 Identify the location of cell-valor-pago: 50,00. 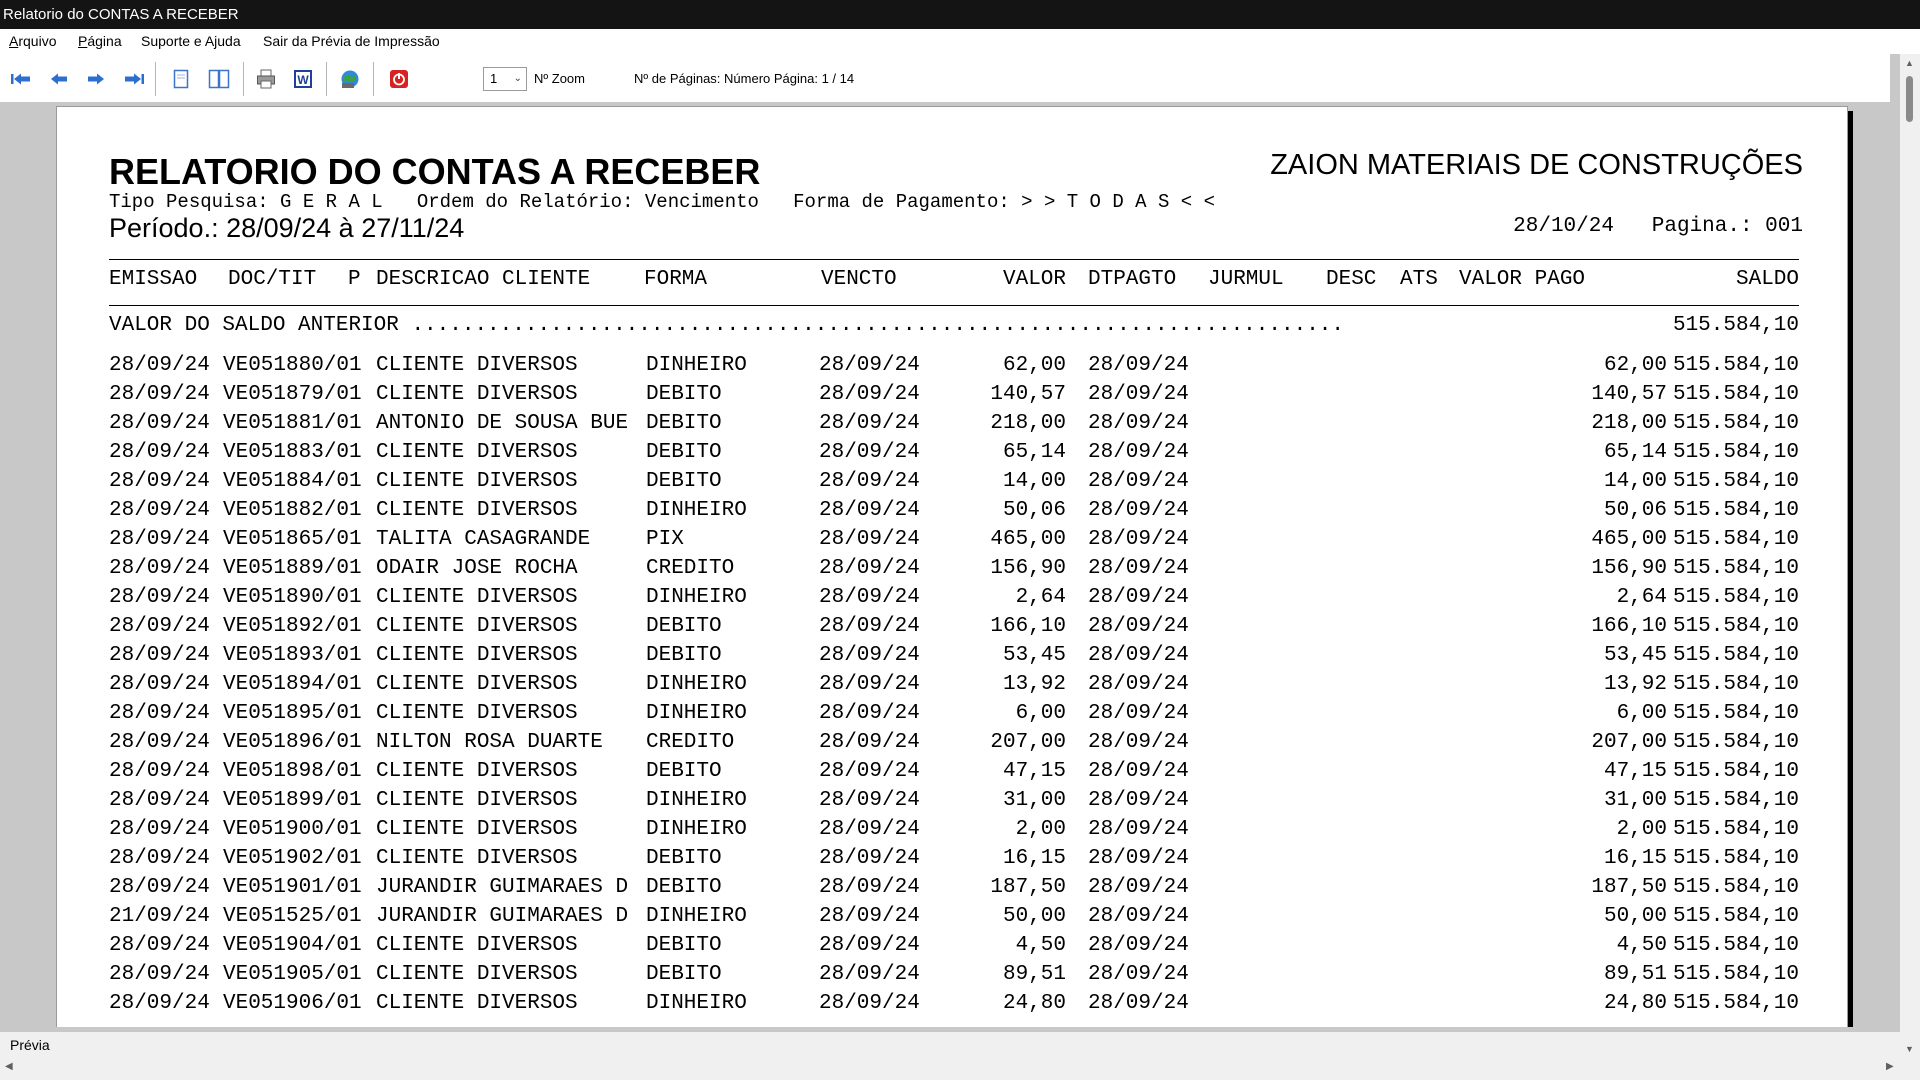
(1635, 916).